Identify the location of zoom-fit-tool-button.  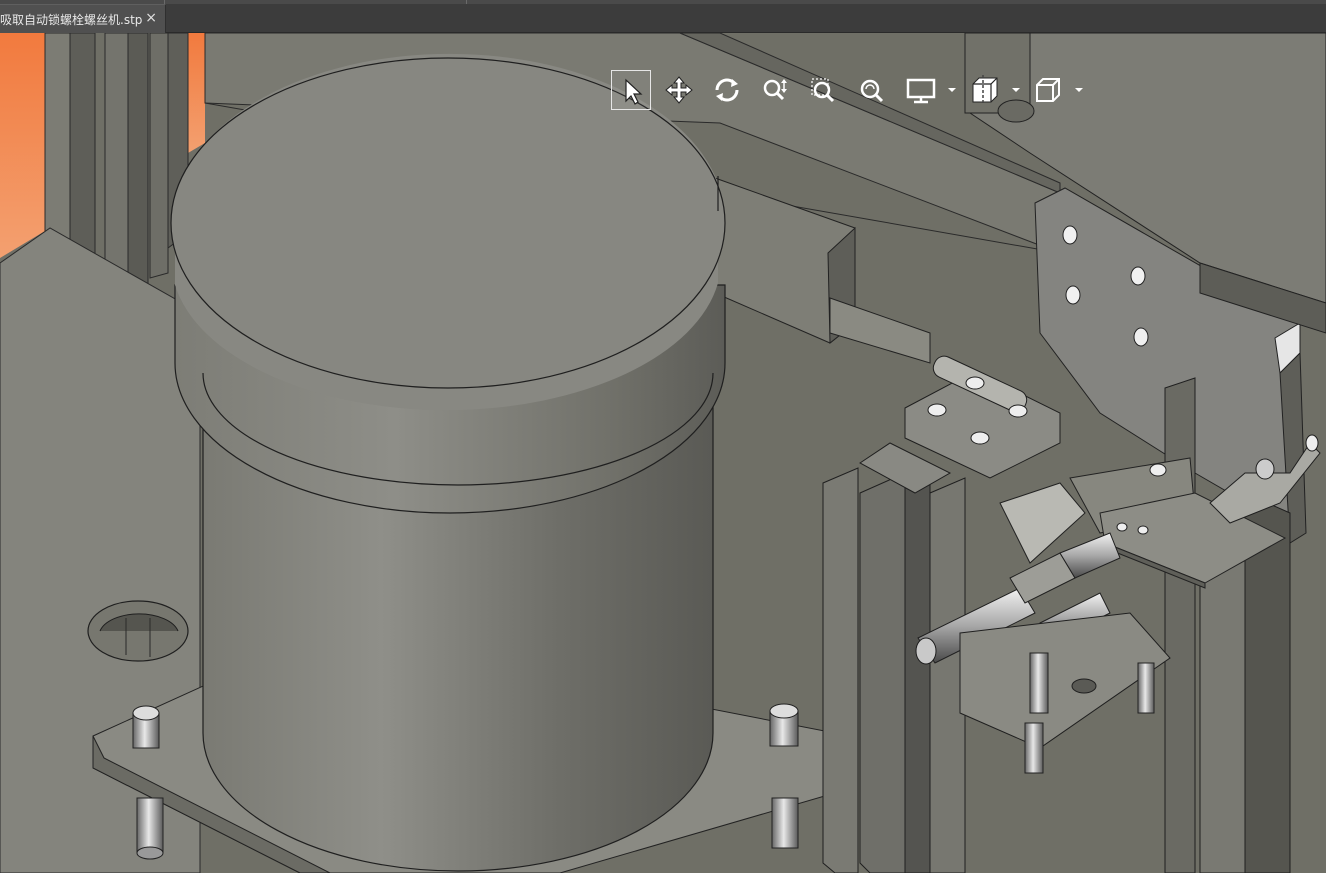
(871, 90).